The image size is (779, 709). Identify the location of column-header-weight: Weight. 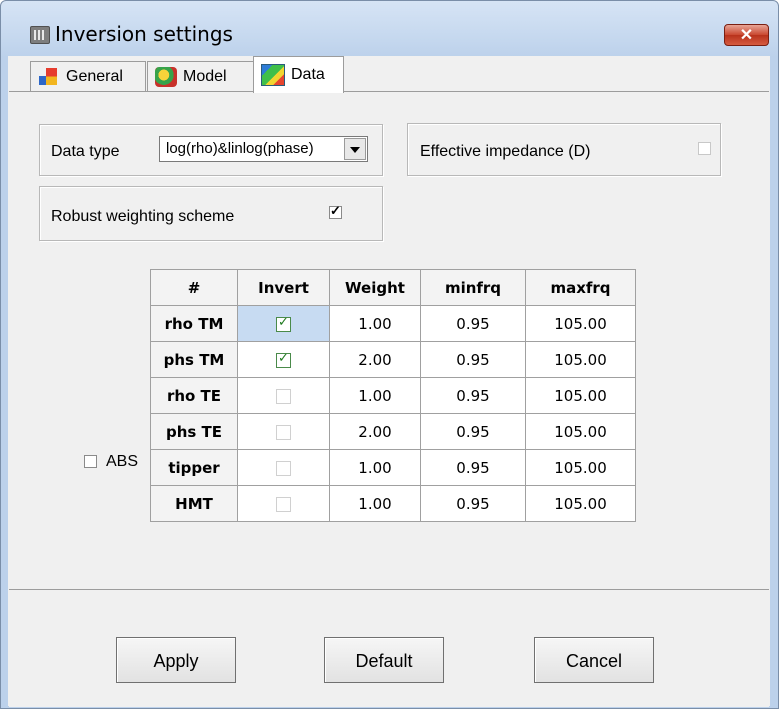
(375, 287).